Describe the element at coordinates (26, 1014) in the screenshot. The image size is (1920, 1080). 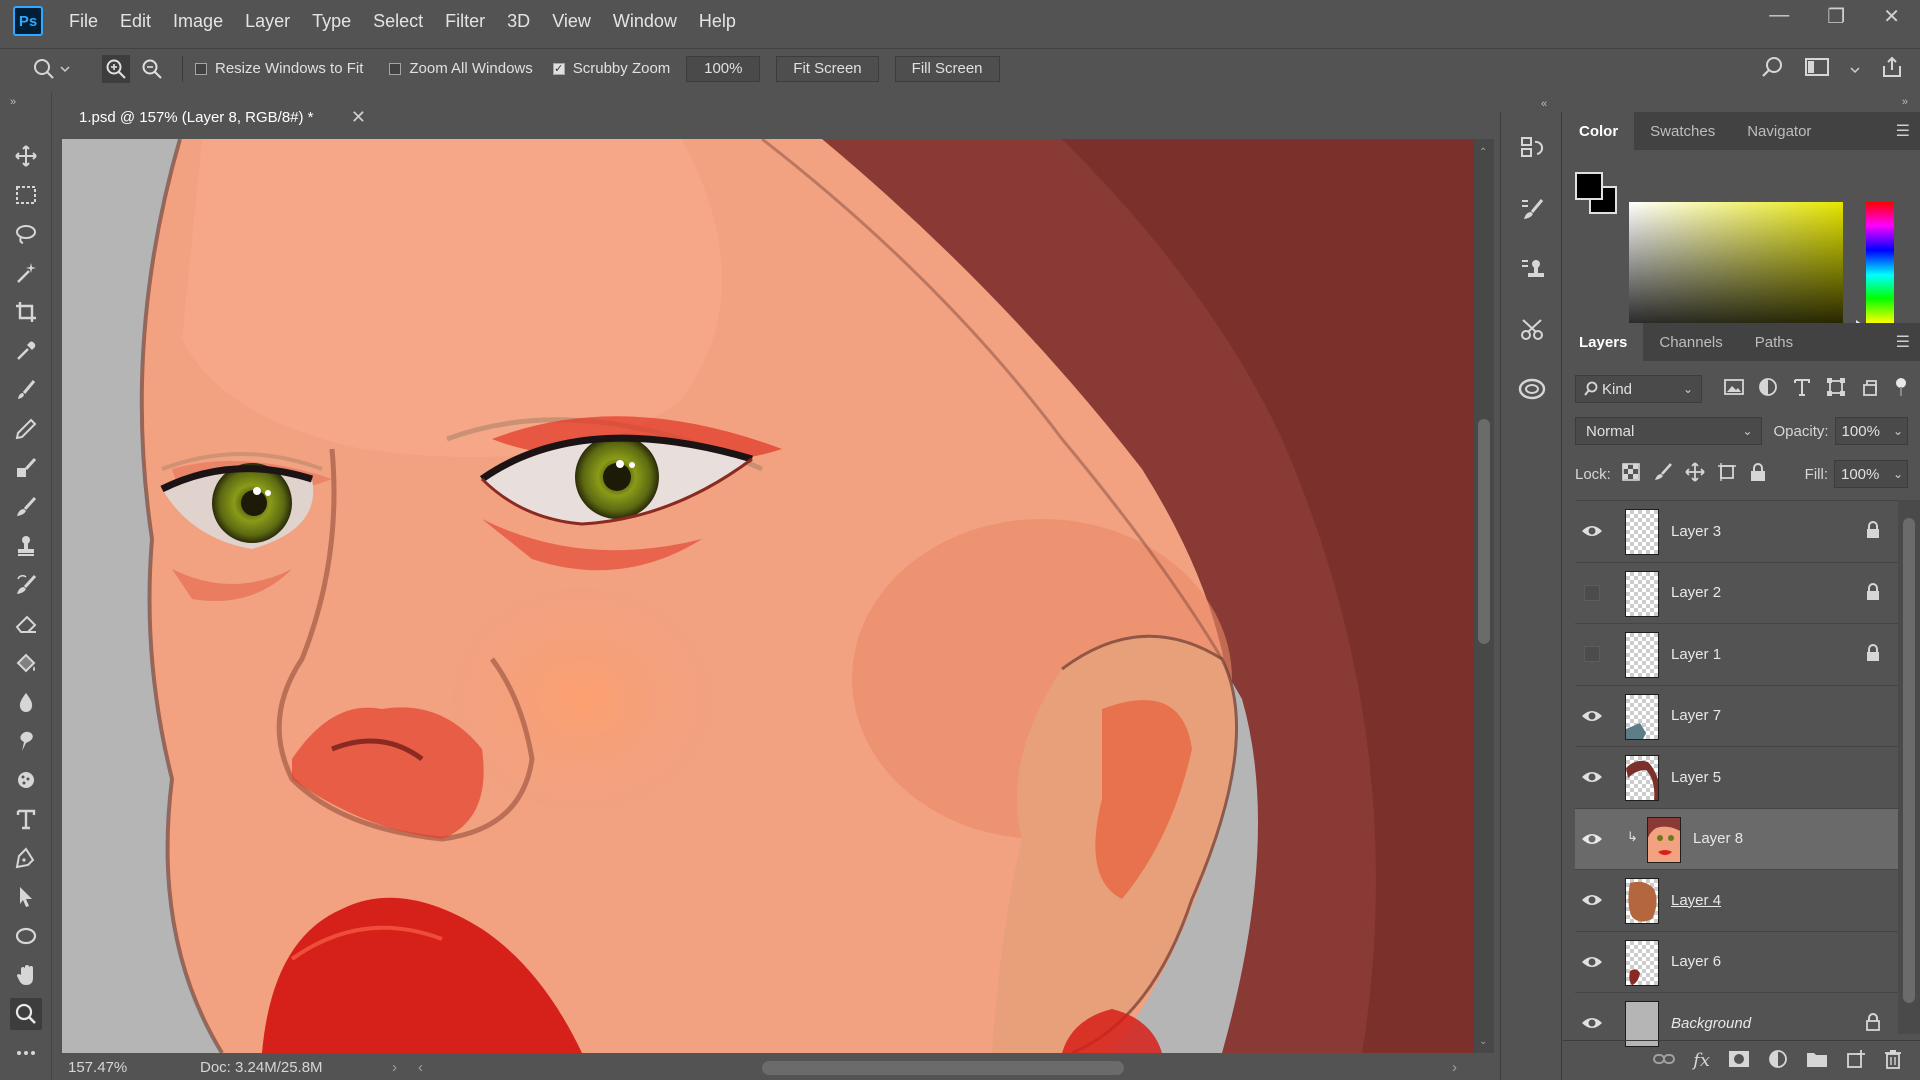
I see `zoom-tool-icon` at that location.